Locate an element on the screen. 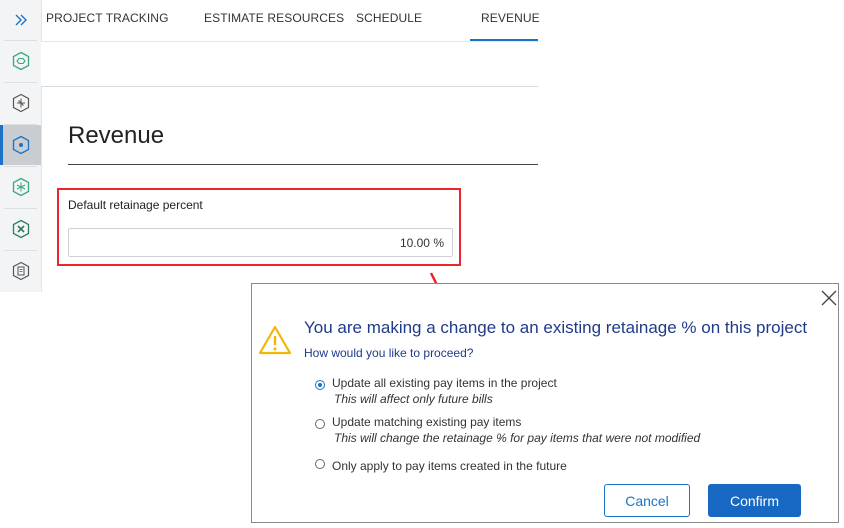 The image size is (844, 528). hexagon-icon is located at coordinates (20, 61).